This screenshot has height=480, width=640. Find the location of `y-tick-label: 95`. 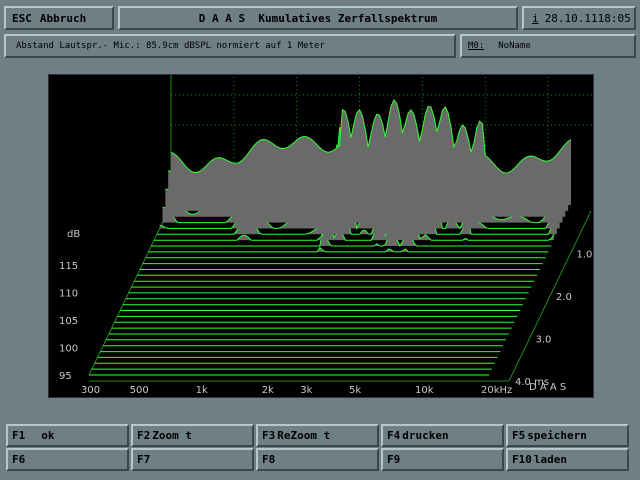

y-tick-label: 95 is located at coordinates (65, 376).